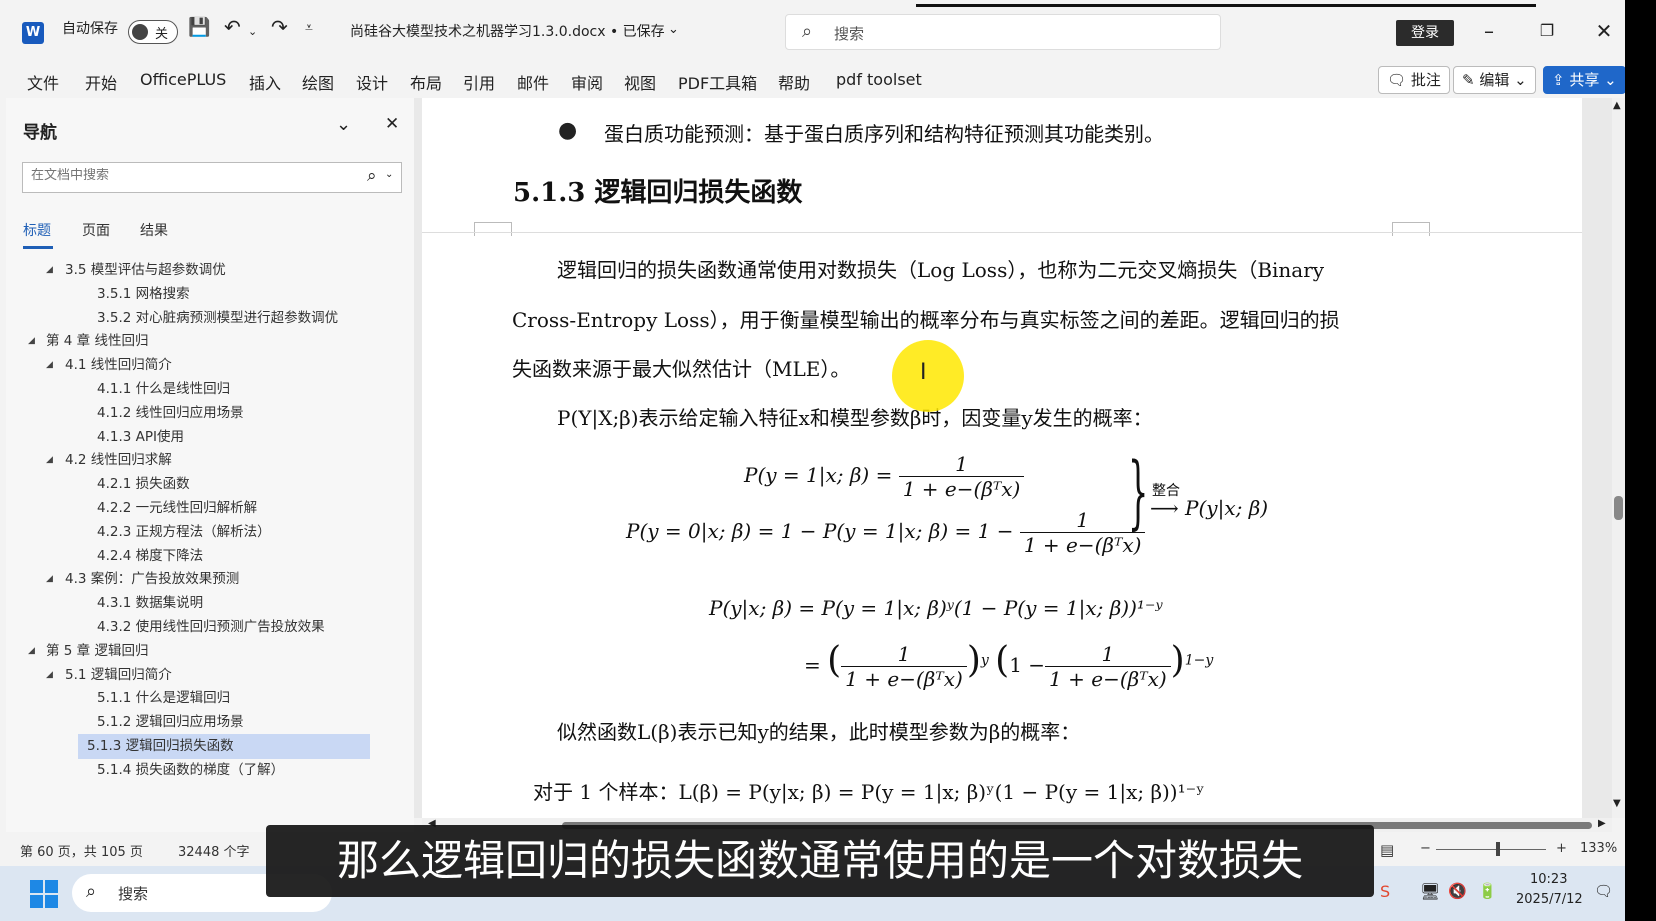 Image resolution: width=1656 pixels, height=921 pixels. Describe the element at coordinates (1618, 458) in the screenshot. I see `vertical-scrollbar: ▲ ▼` at that location.